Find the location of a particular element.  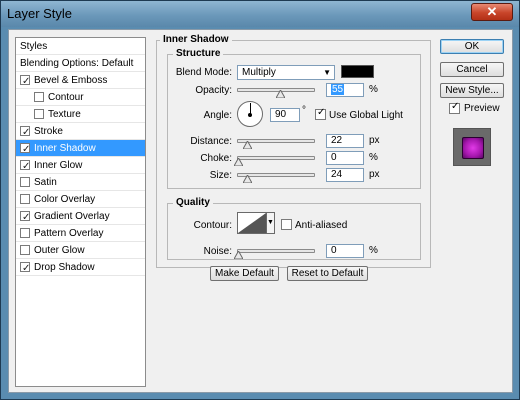

size-unit: px is located at coordinates (374, 174).